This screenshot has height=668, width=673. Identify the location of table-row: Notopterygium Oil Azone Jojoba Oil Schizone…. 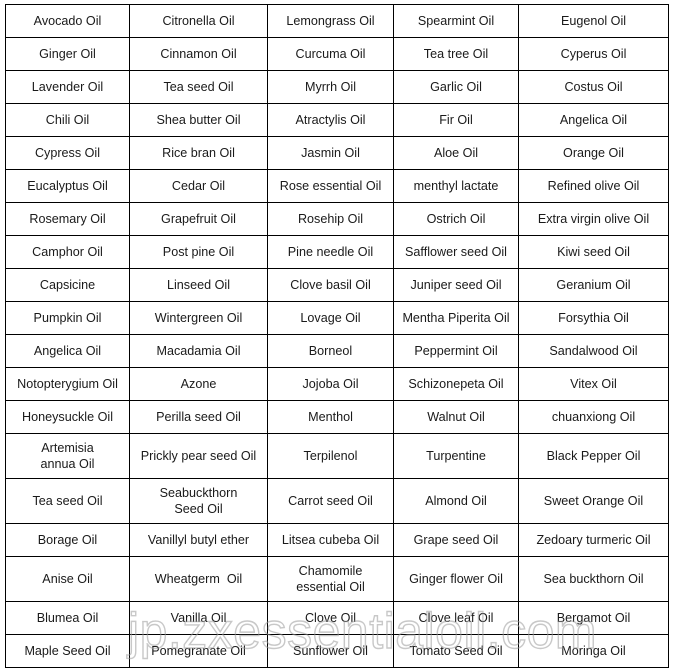
(337, 384).